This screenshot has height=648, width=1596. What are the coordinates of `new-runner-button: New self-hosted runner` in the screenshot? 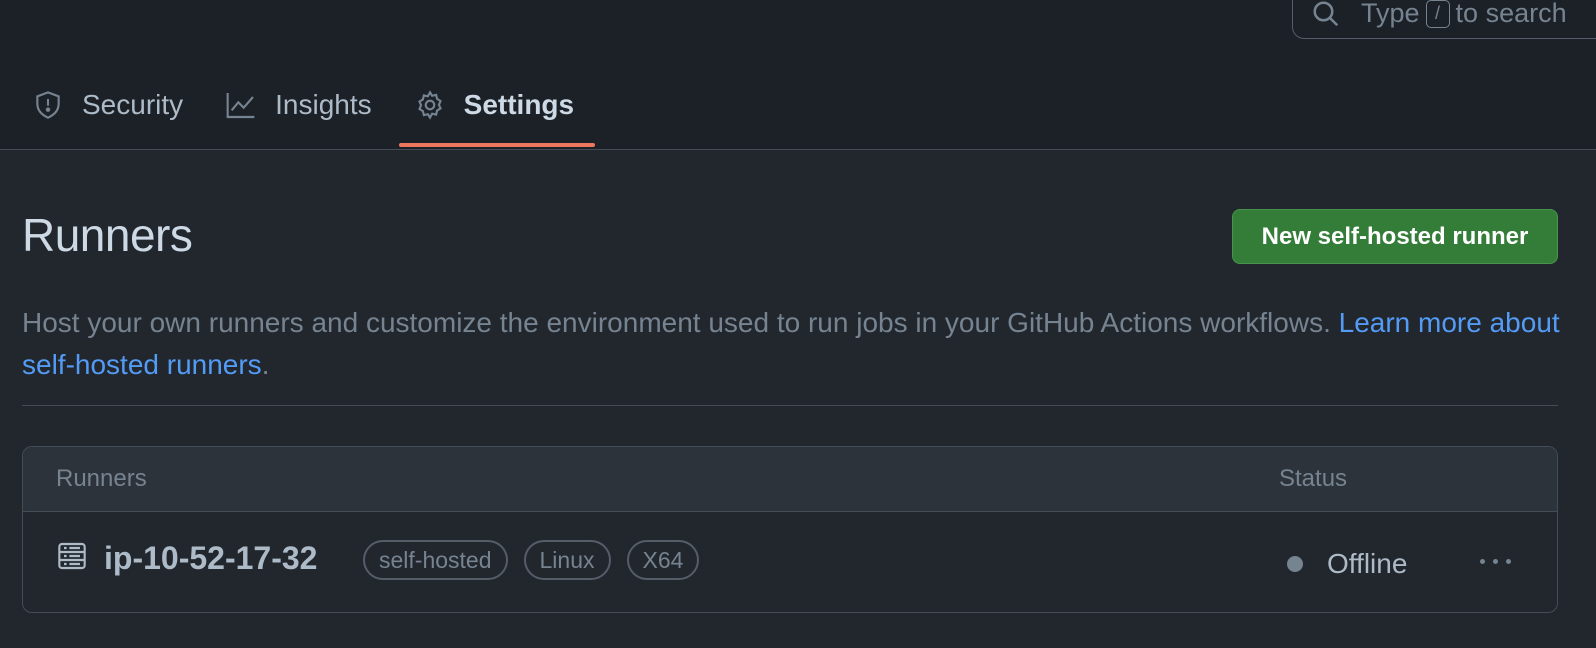 It's located at (1395, 236).